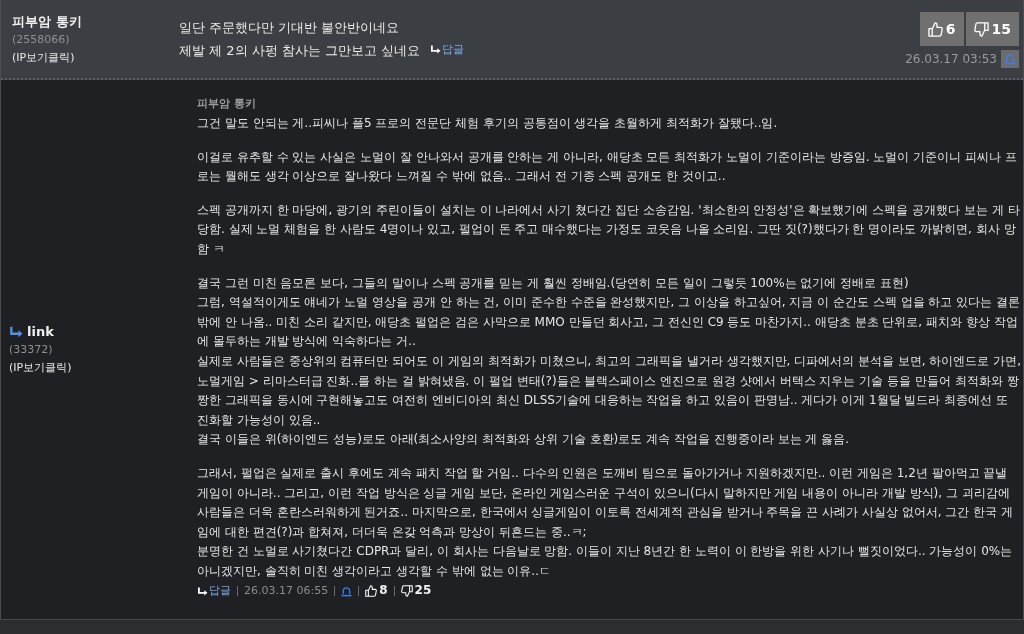  What do you see at coordinates (553, 283) in the screenshot?
I see `post-text: 결국 그런 미친 음모론 보다, 그들의 말이나 스펙 공개를 믿는 게 훨씬 정배임.(당연히 모든 일이 그렇듯 100%는 없기에 정배로 표현)` at bounding box center [553, 283].